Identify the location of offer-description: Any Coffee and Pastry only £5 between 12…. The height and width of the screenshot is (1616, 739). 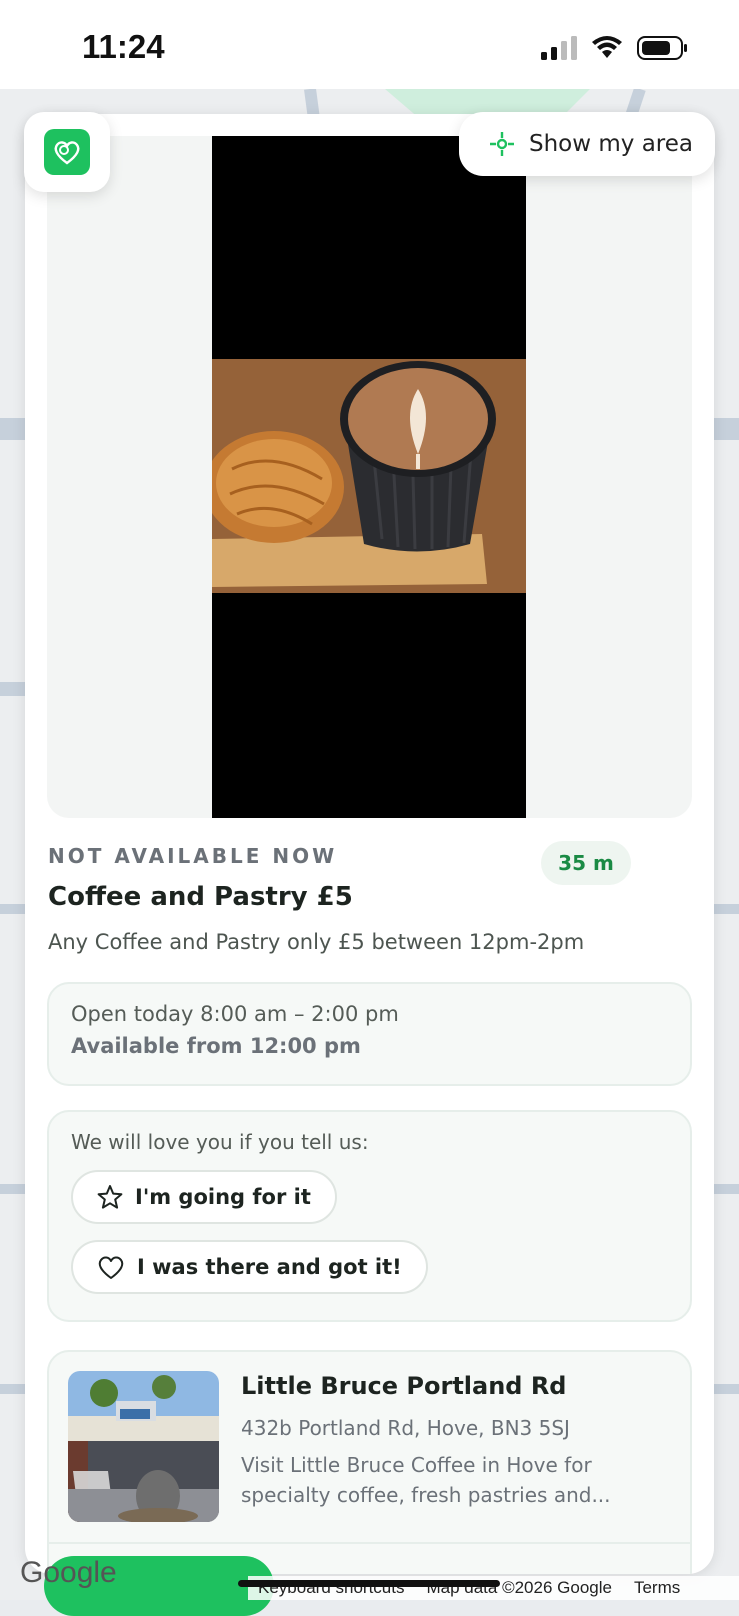
(316, 942).